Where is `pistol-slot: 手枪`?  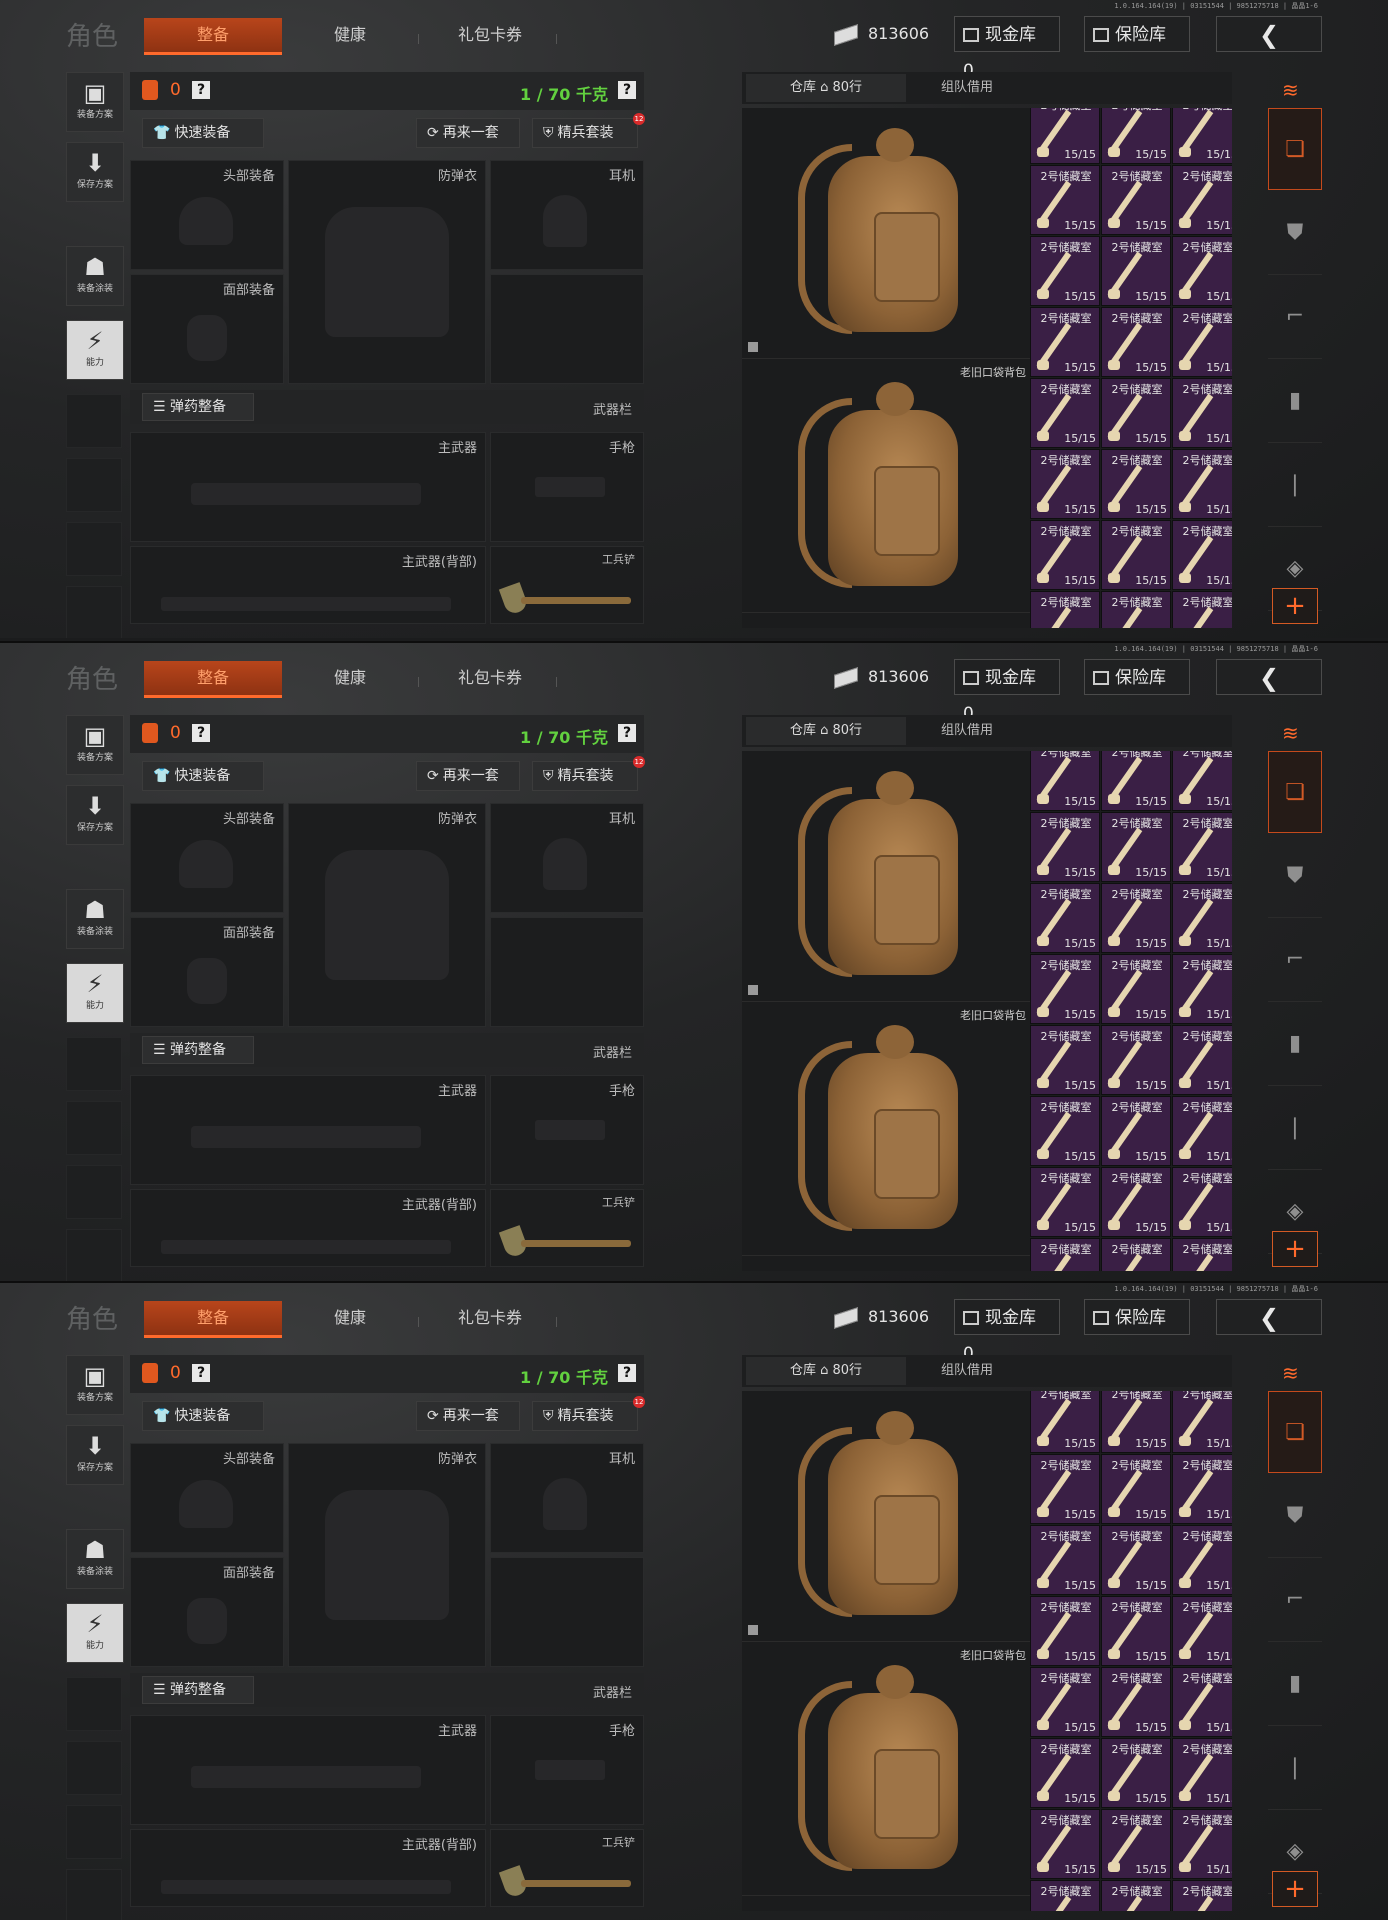
pistol-slot: 手枪 is located at coordinates (567, 487).